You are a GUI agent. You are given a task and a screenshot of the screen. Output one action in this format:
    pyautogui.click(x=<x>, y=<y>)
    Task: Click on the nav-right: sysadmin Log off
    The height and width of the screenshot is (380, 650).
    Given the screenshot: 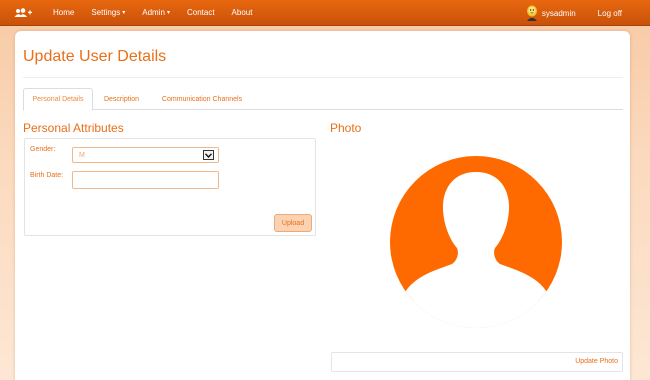 What is the action you would take?
    pyautogui.click(x=587, y=13)
    